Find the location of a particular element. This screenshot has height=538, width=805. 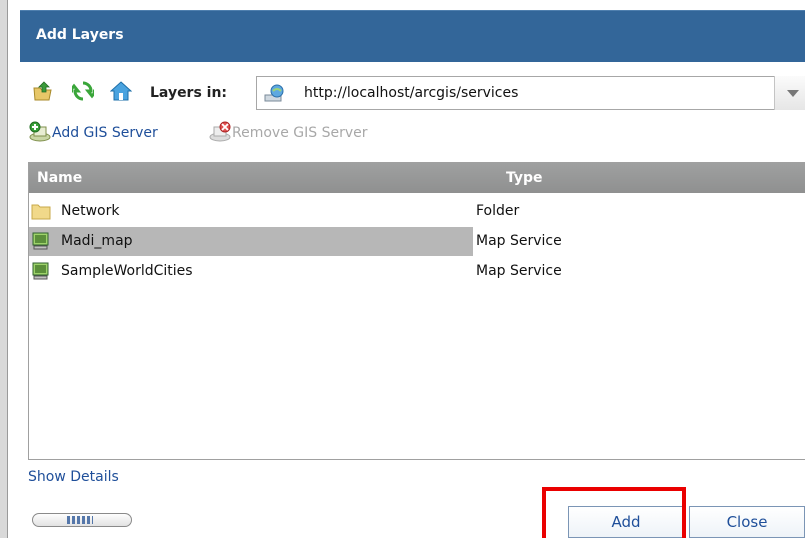

column-header-type: Type is located at coordinates (524, 178).